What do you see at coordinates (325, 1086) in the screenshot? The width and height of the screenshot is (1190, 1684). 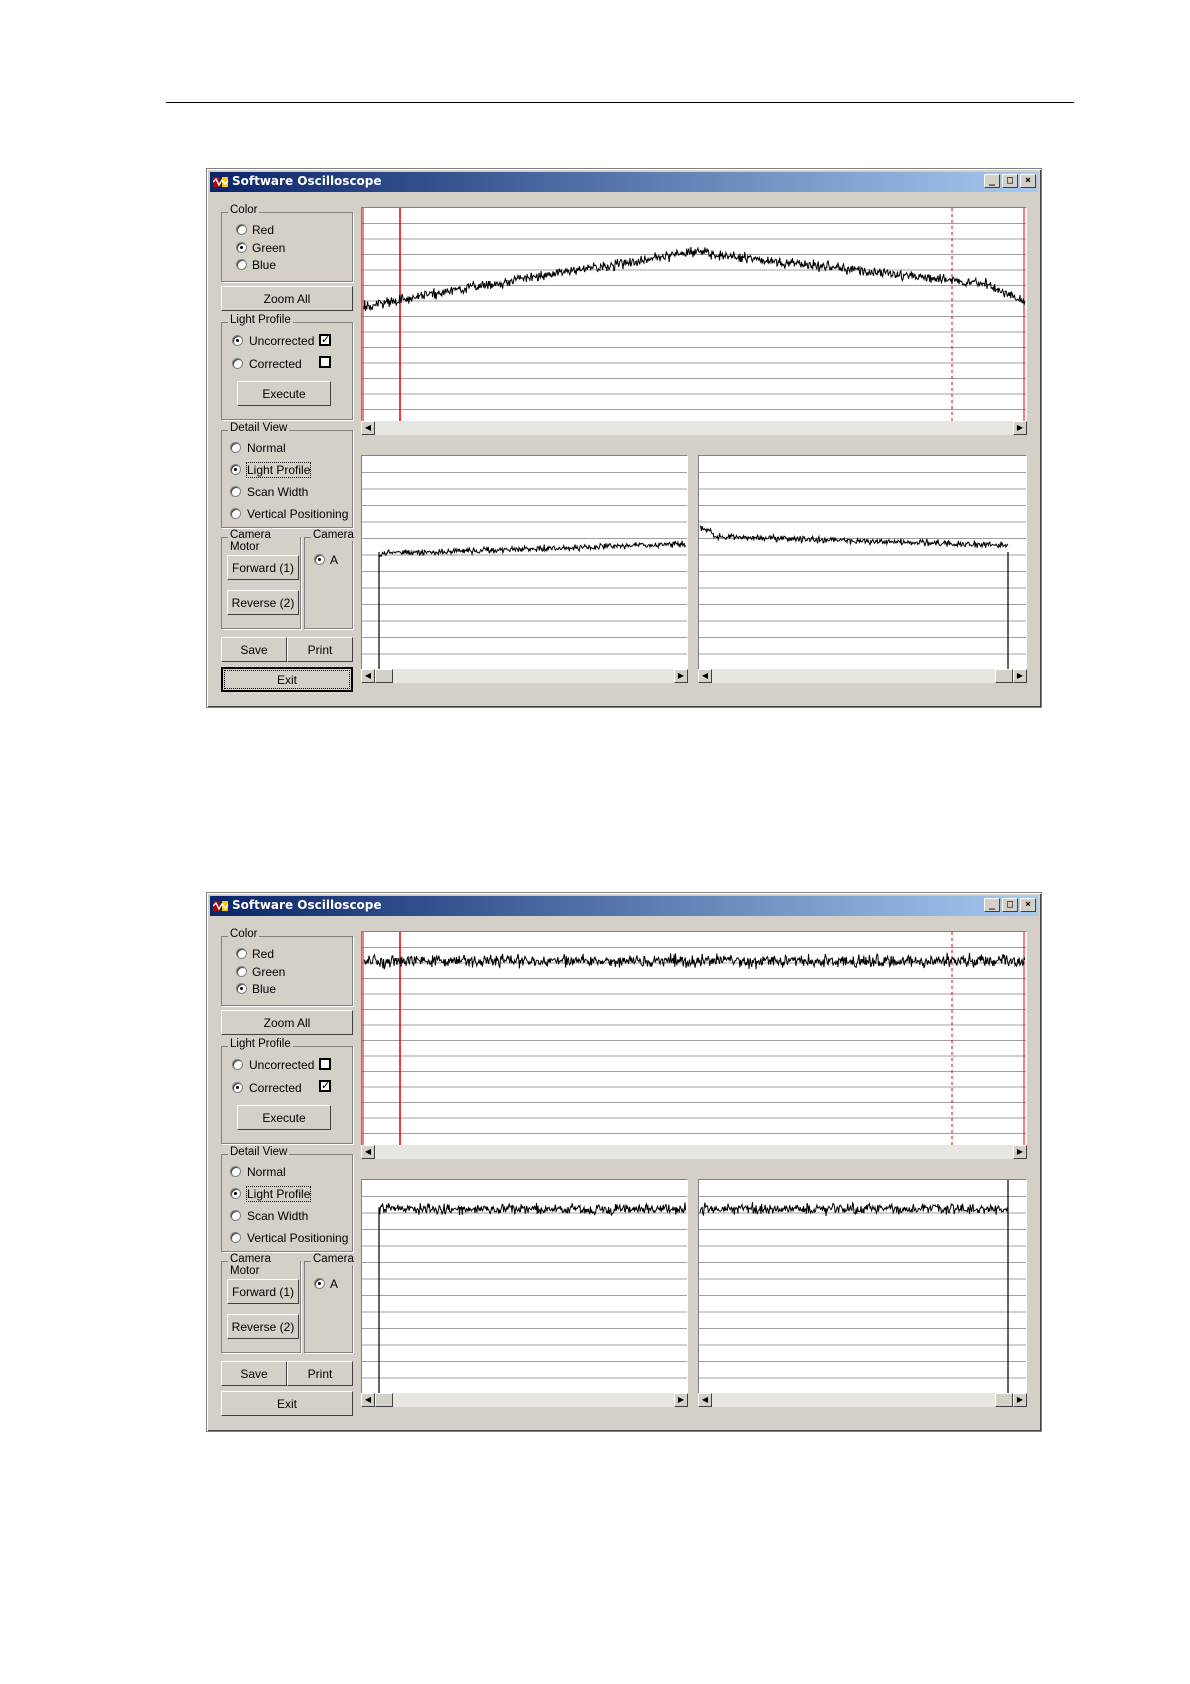 I see `corrected-checkbox: ✓` at bounding box center [325, 1086].